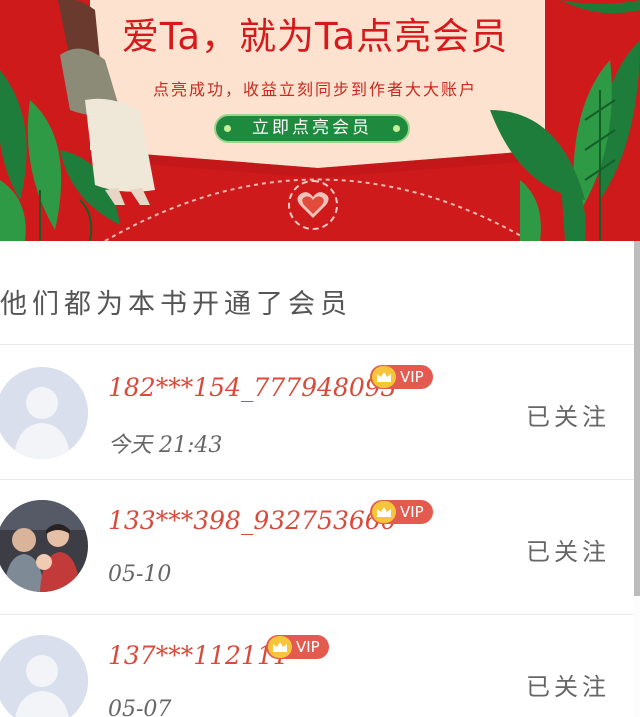  I want to click on member-time: 今天 21:43, so click(165, 445).